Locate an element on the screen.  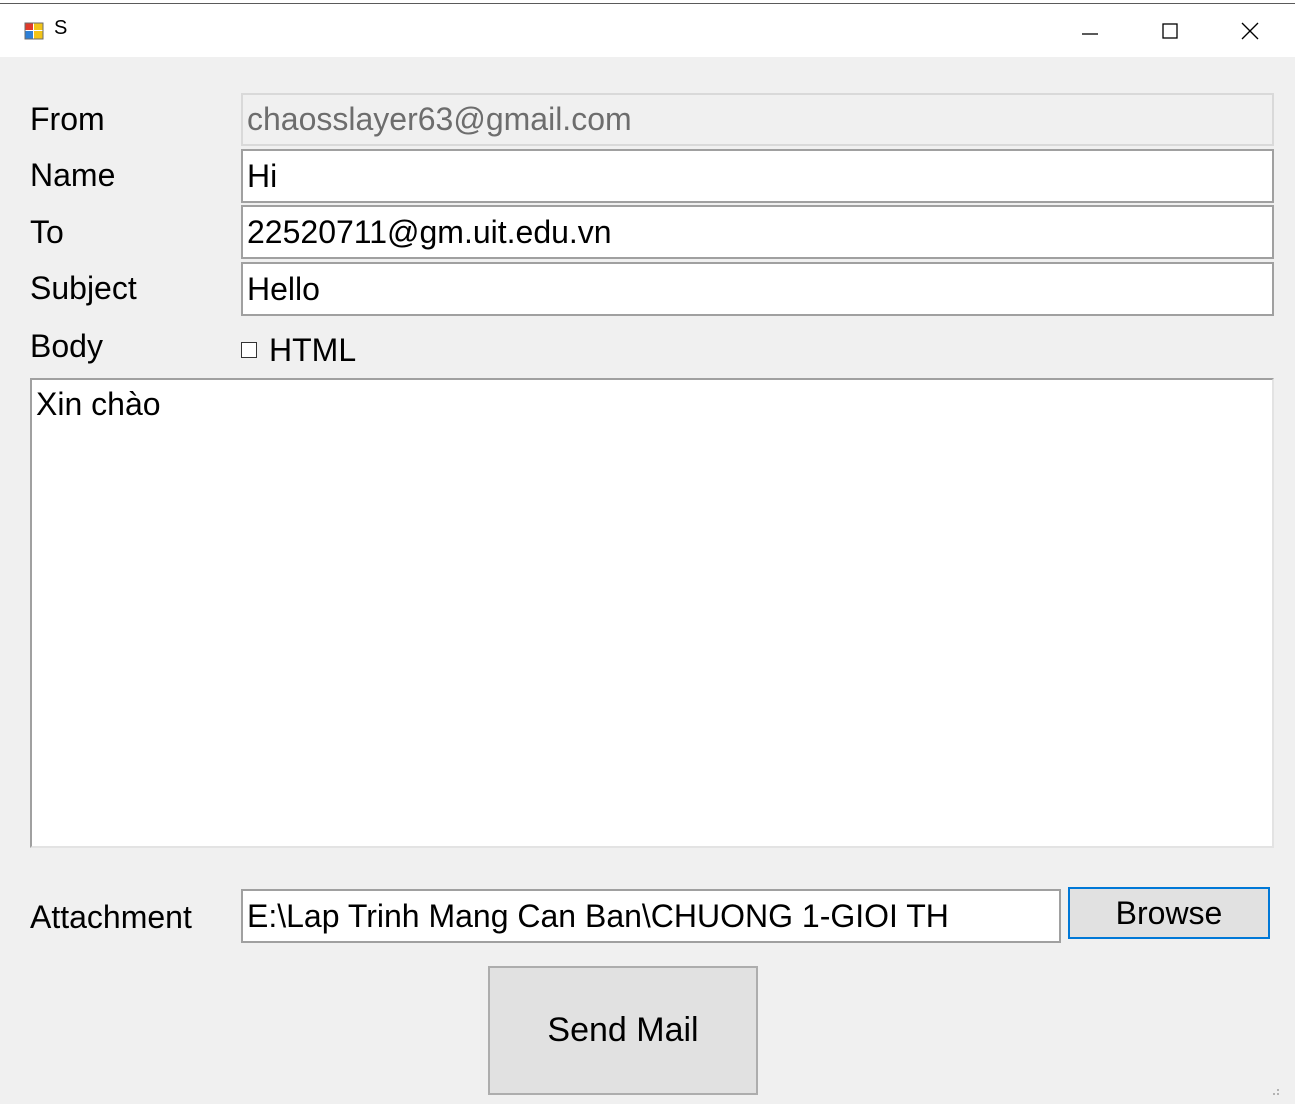
minimize-icon is located at coordinates (1090, 33).